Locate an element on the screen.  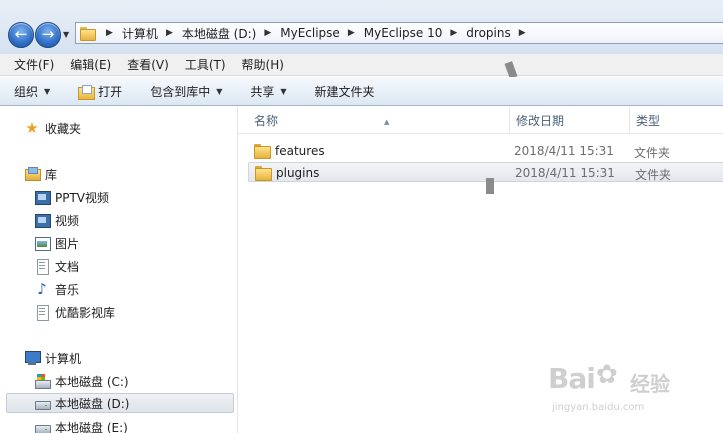
open-label: 打开 is located at coordinates (110, 91).